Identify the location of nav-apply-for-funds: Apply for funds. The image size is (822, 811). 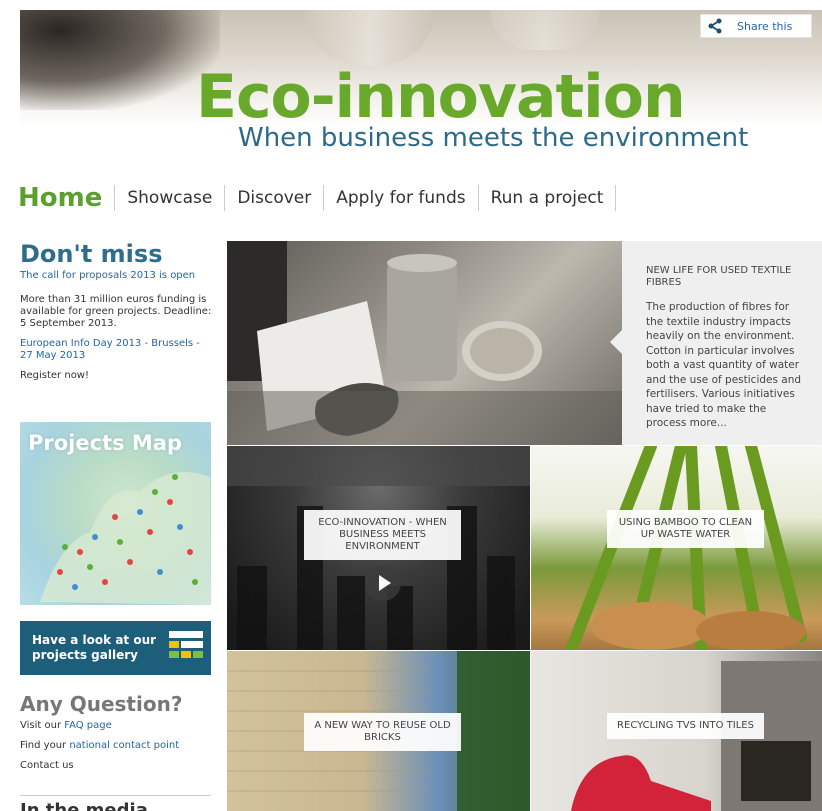
(401, 198).